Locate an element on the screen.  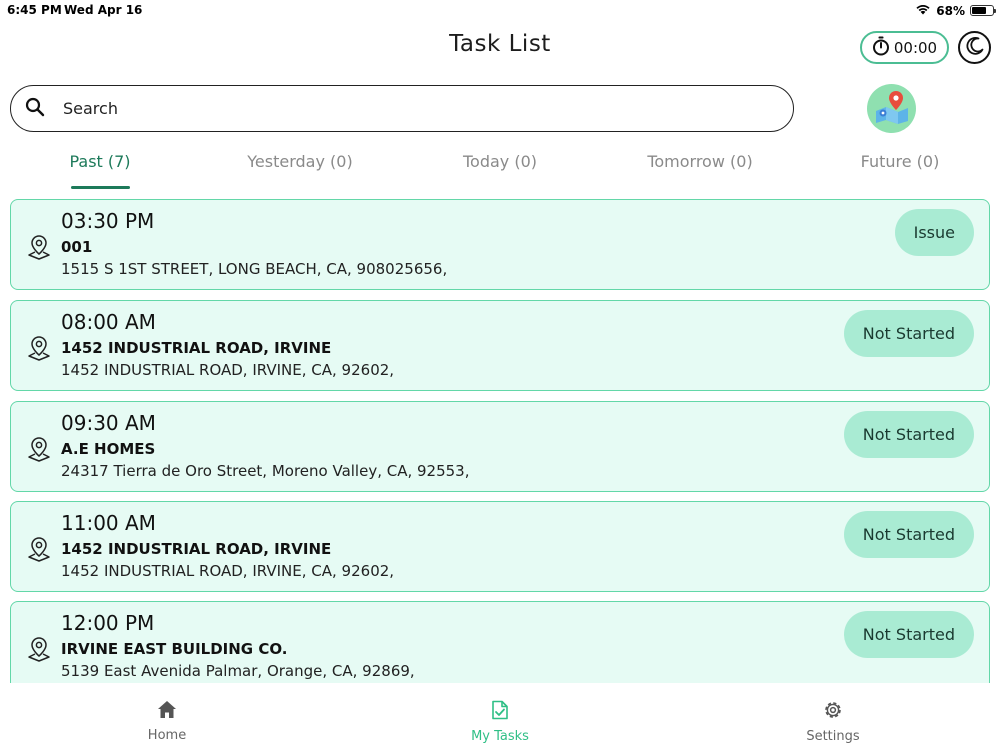
search-bar is located at coordinates (402, 108).